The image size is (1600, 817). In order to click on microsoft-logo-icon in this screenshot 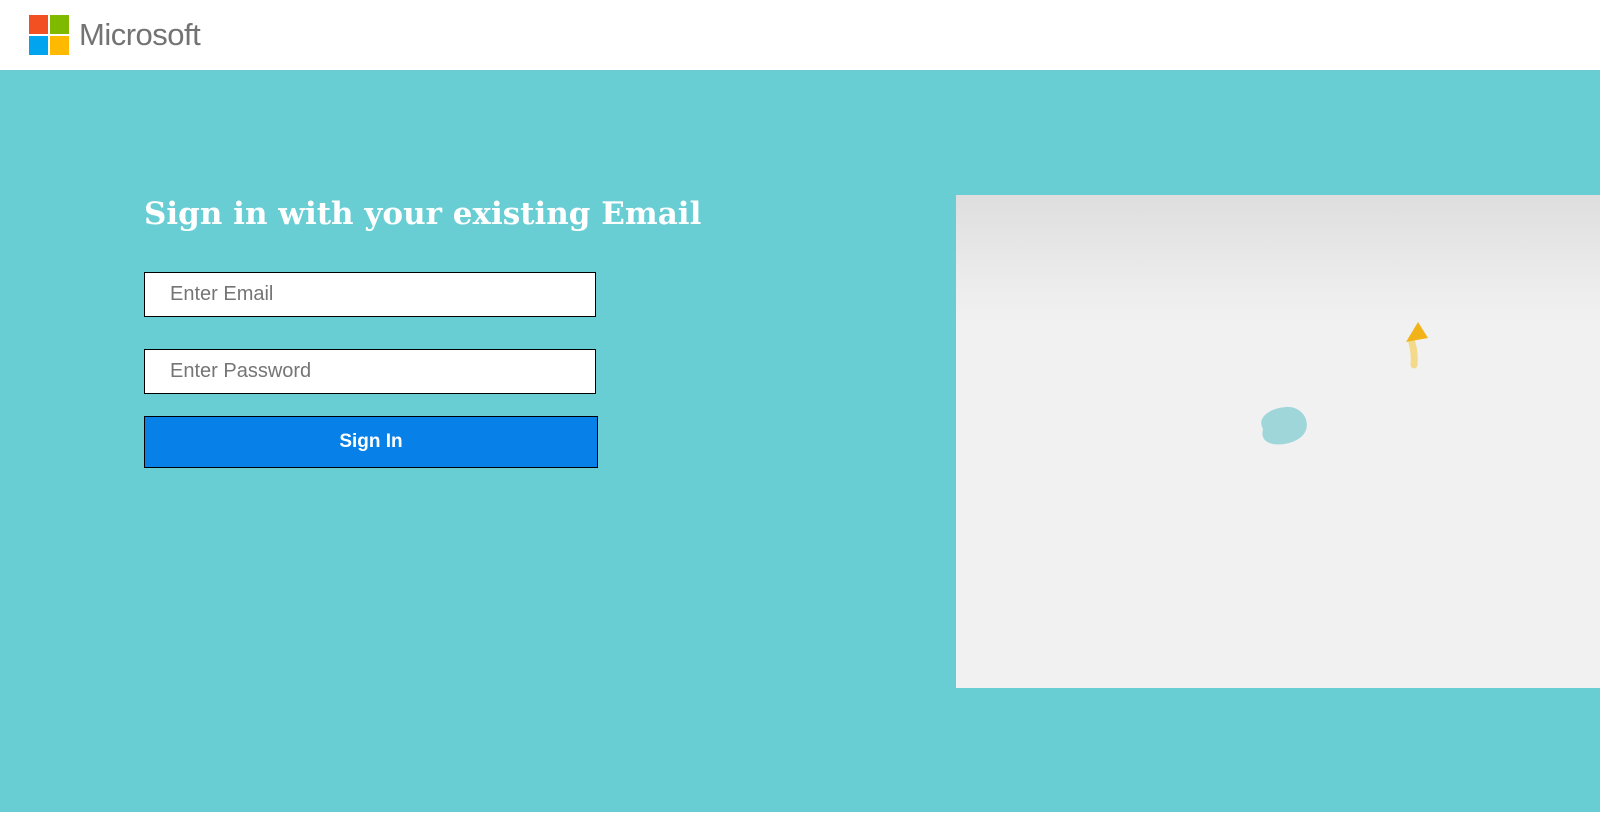, I will do `click(49, 35)`.